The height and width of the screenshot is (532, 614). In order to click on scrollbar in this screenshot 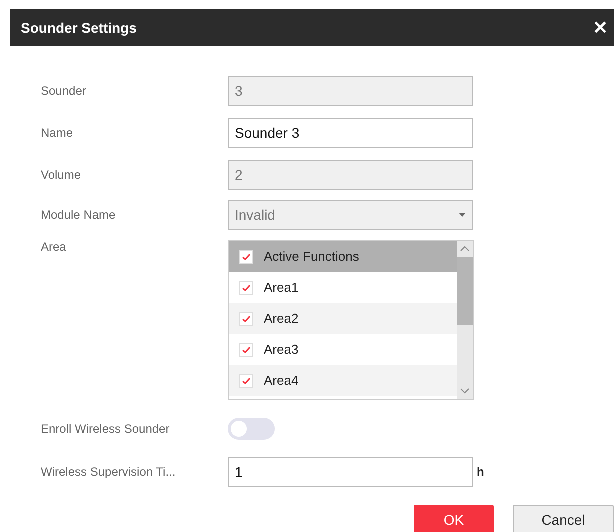, I will do `click(465, 320)`.